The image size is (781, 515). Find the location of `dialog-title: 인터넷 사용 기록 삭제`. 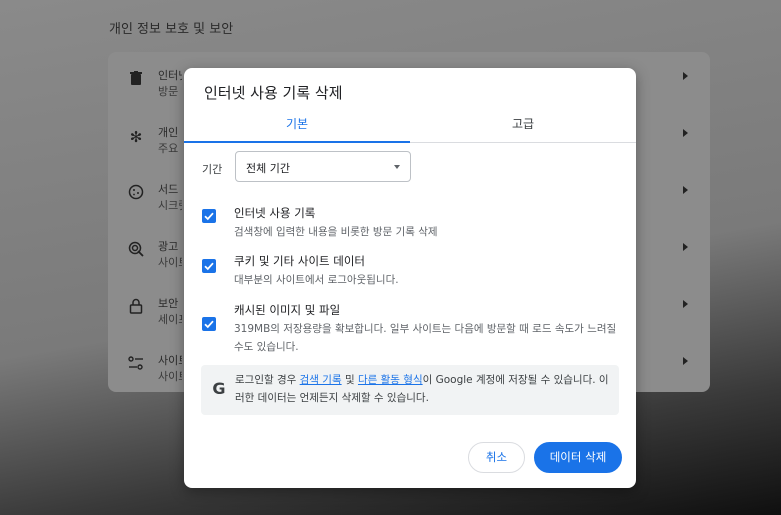

dialog-title: 인터넷 사용 기록 삭제 is located at coordinates (273, 93).